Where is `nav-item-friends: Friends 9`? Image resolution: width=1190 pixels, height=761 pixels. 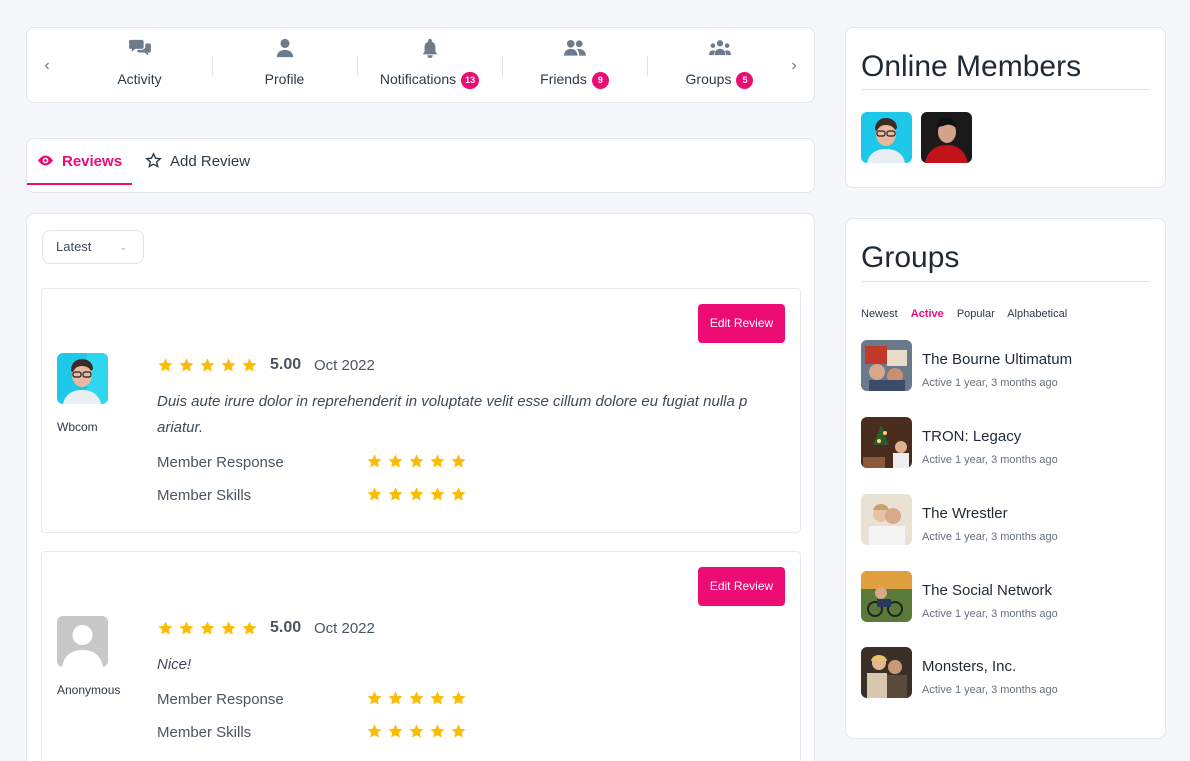 nav-item-friends: Friends 9 is located at coordinates (574, 65).